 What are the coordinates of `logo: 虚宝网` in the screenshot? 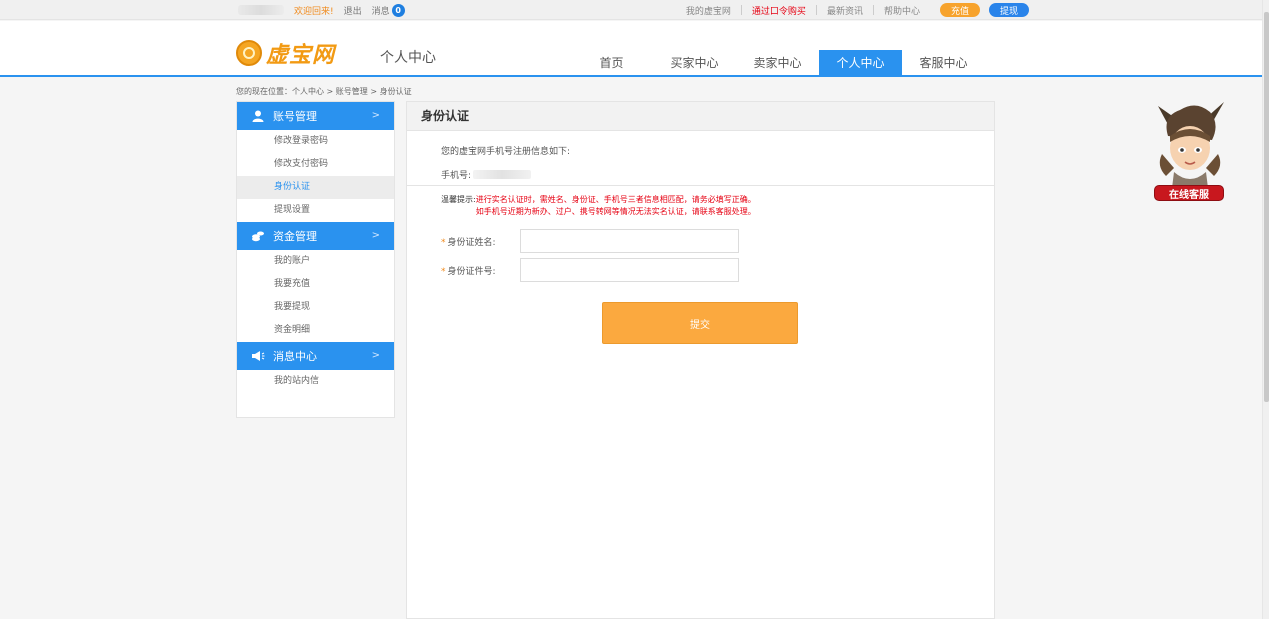 It's located at (285, 53).